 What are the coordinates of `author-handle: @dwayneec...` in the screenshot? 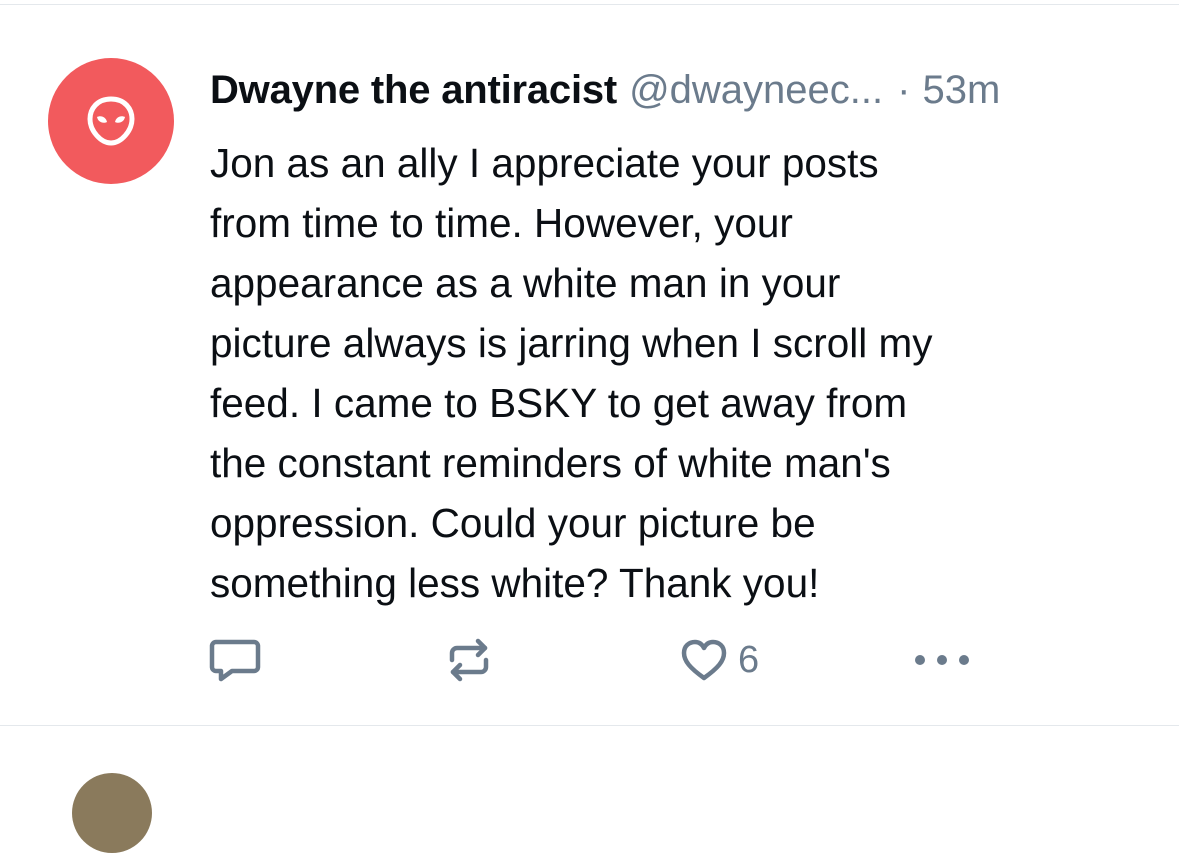 It's located at (756, 90).